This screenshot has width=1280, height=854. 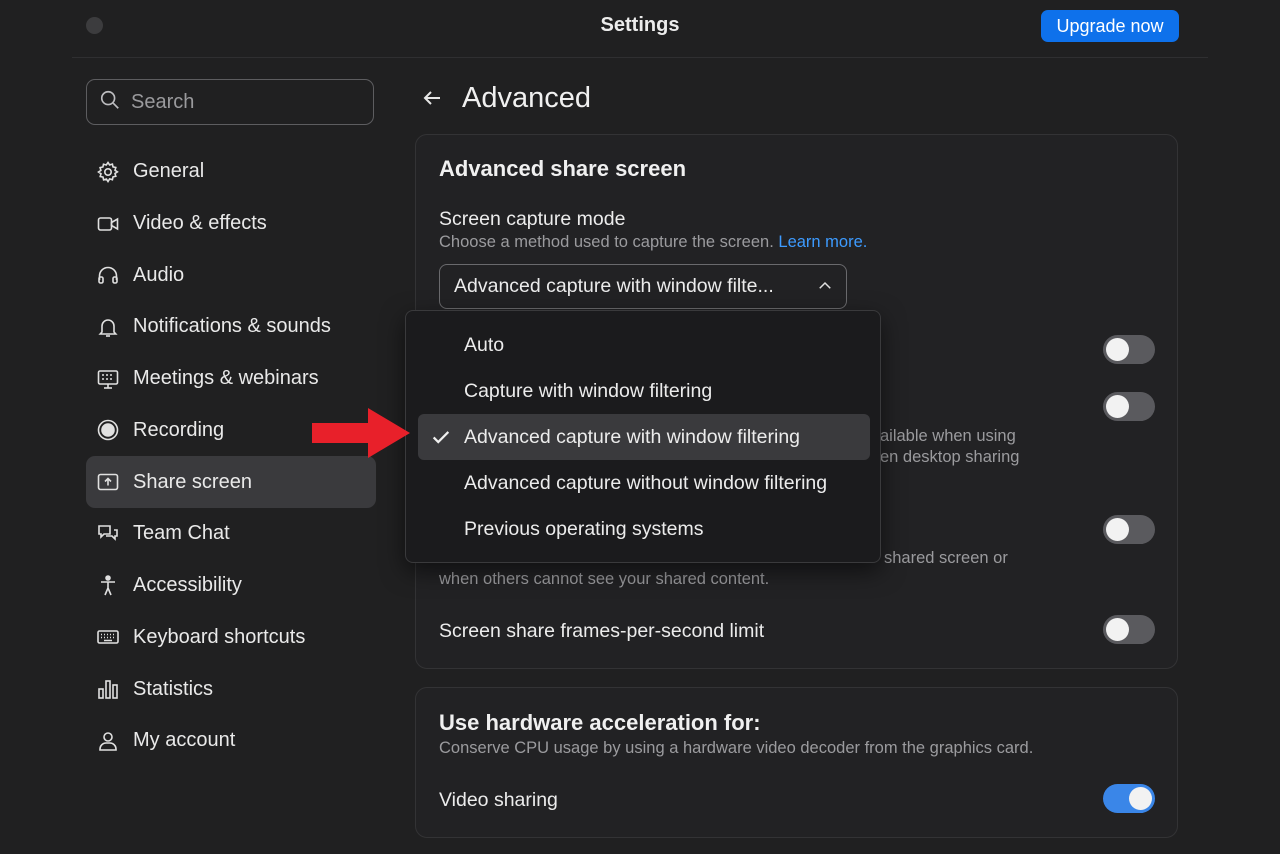 I want to click on headphones-icon, so click(x=108, y=275).